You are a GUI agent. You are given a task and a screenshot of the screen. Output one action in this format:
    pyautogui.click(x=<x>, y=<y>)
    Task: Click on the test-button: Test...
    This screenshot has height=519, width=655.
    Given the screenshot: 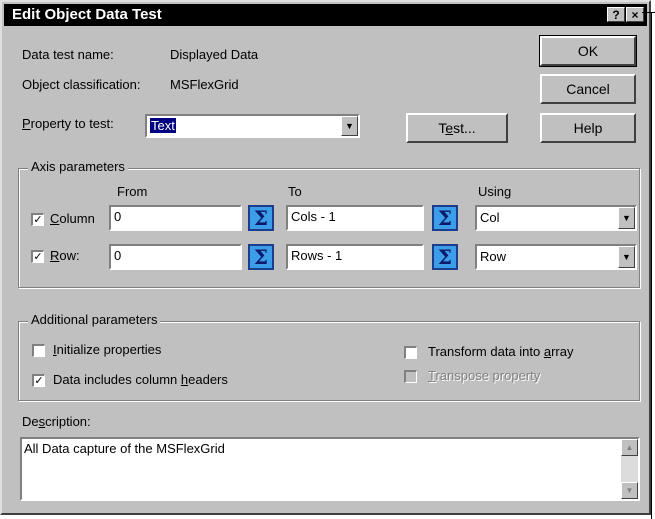 What is the action you would take?
    pyautogui.click(x=457, y=128)
    